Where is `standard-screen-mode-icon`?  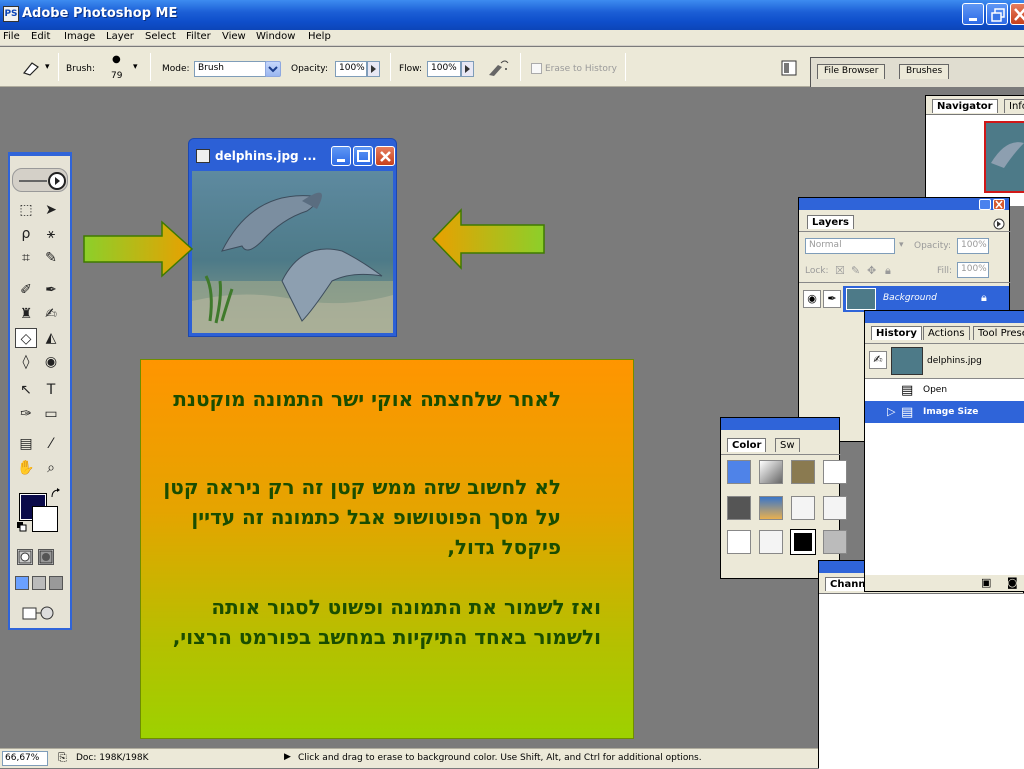 standard-screen-mode-icon is located at coordinates (22, 583).